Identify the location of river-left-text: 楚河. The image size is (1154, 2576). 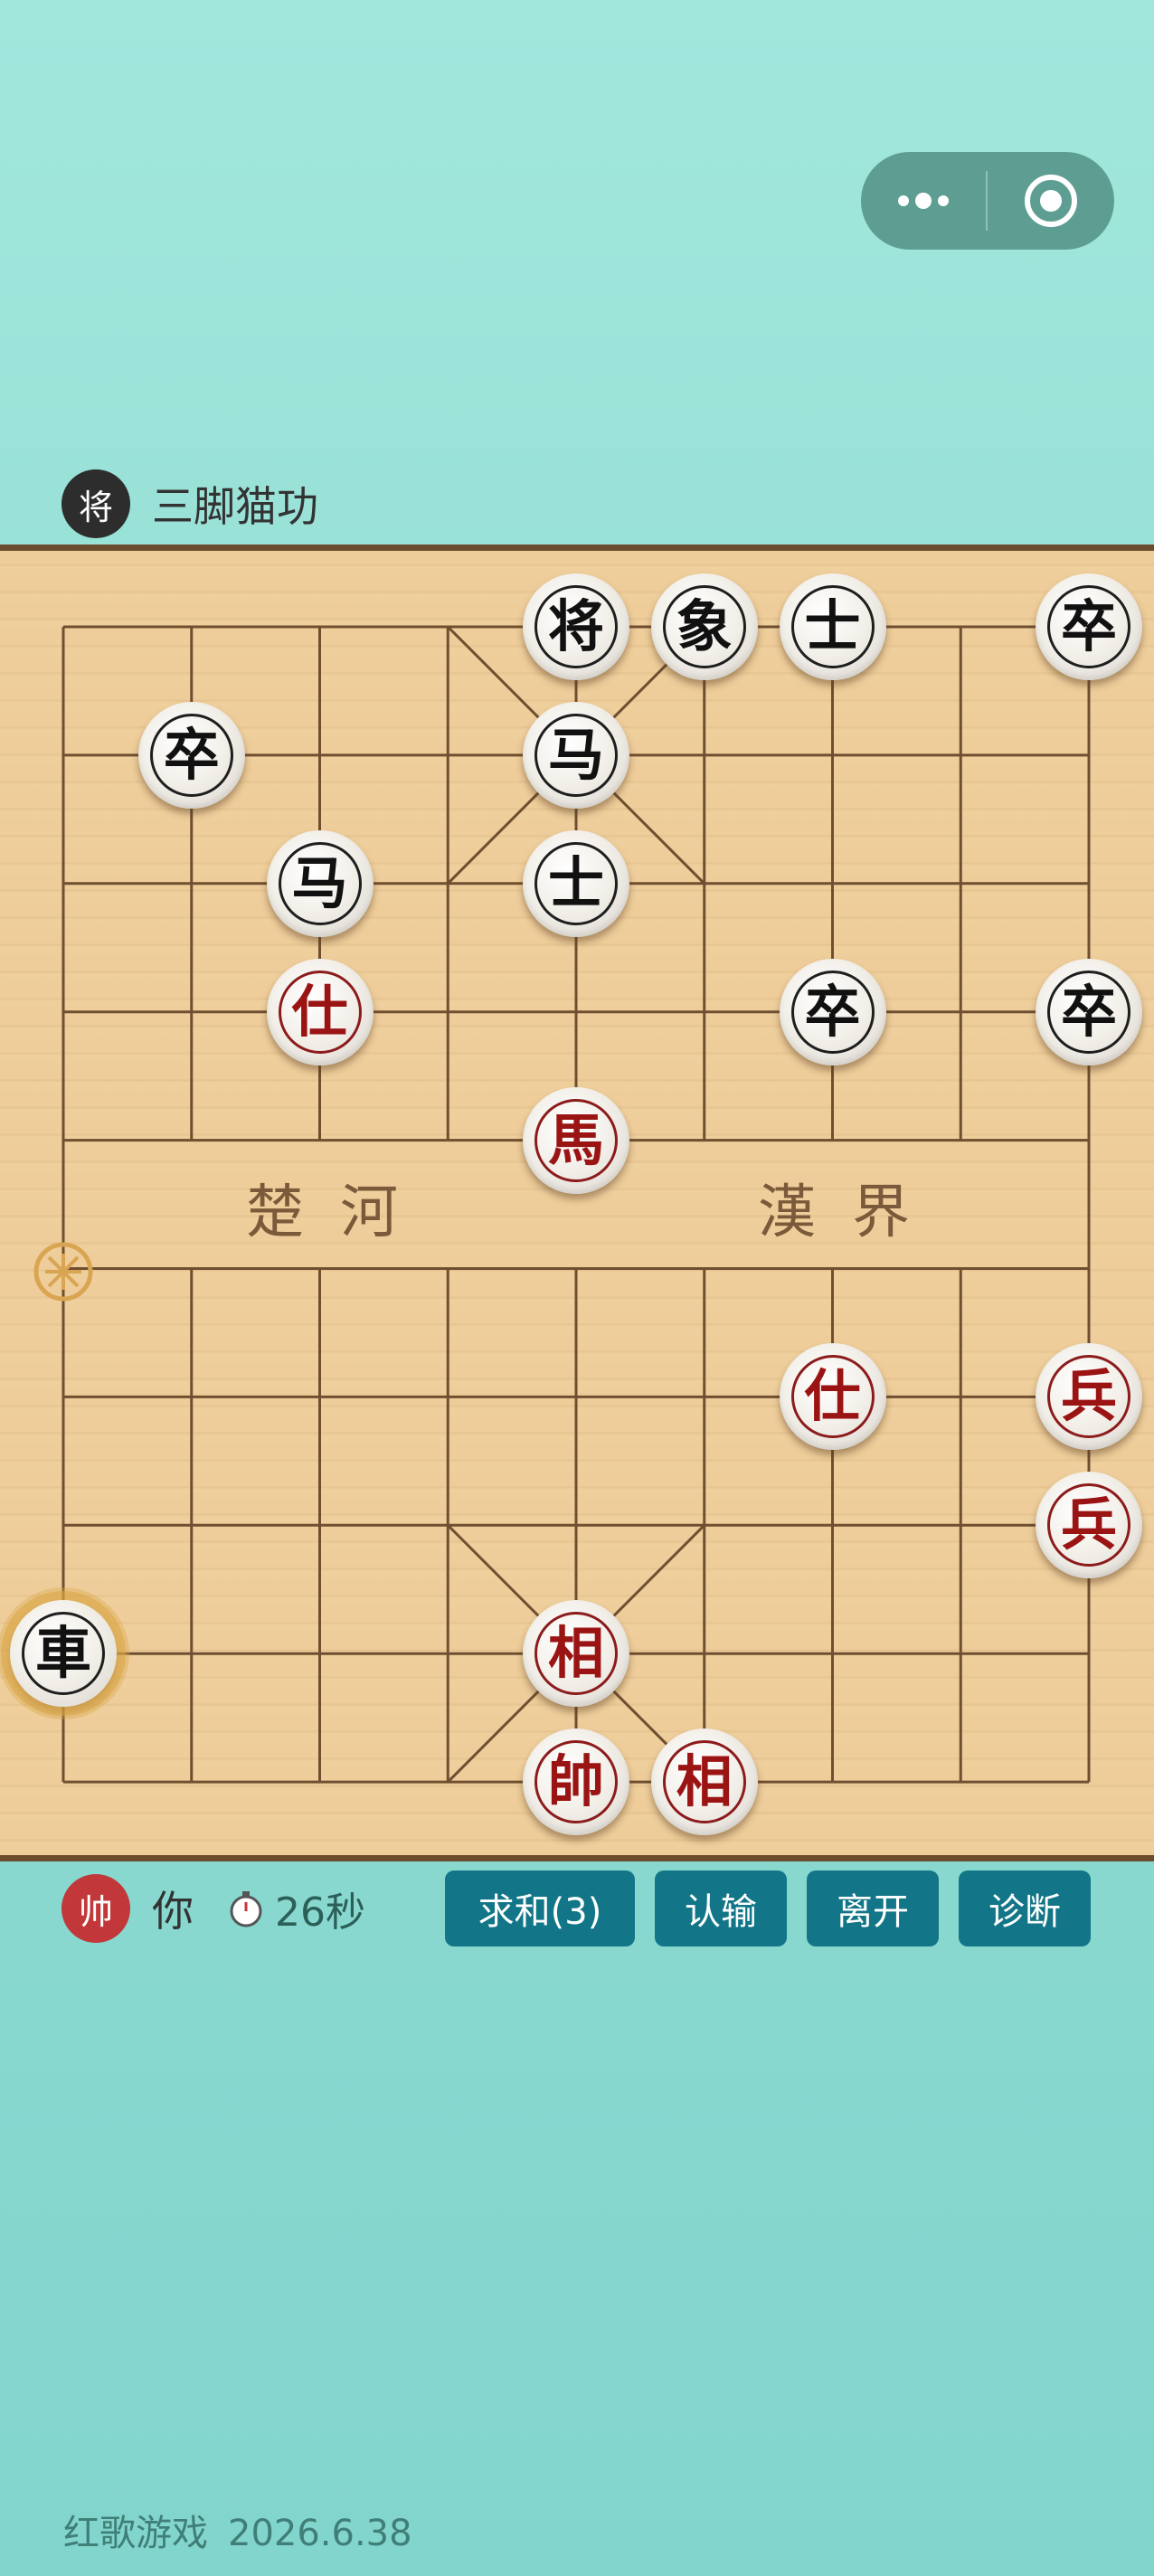
(340, 1213).